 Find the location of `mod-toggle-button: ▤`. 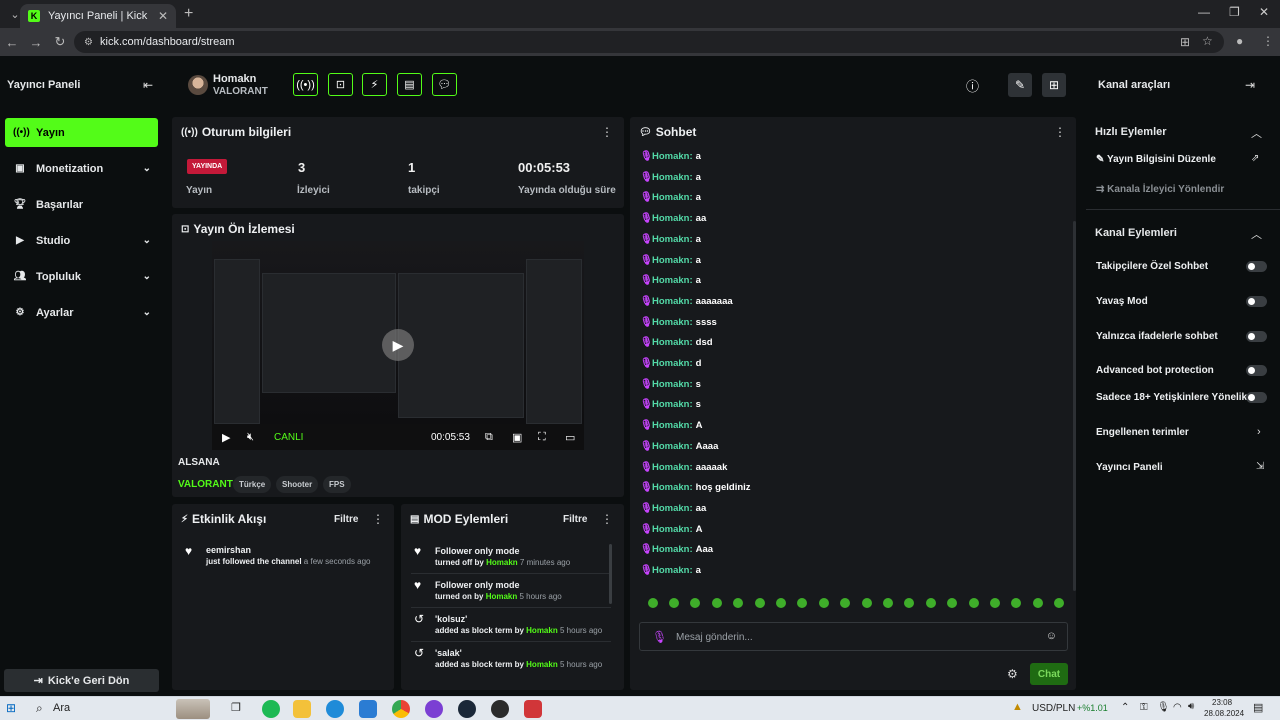

mod-toggle-button: ▤ is located at coordinates (409, 84).